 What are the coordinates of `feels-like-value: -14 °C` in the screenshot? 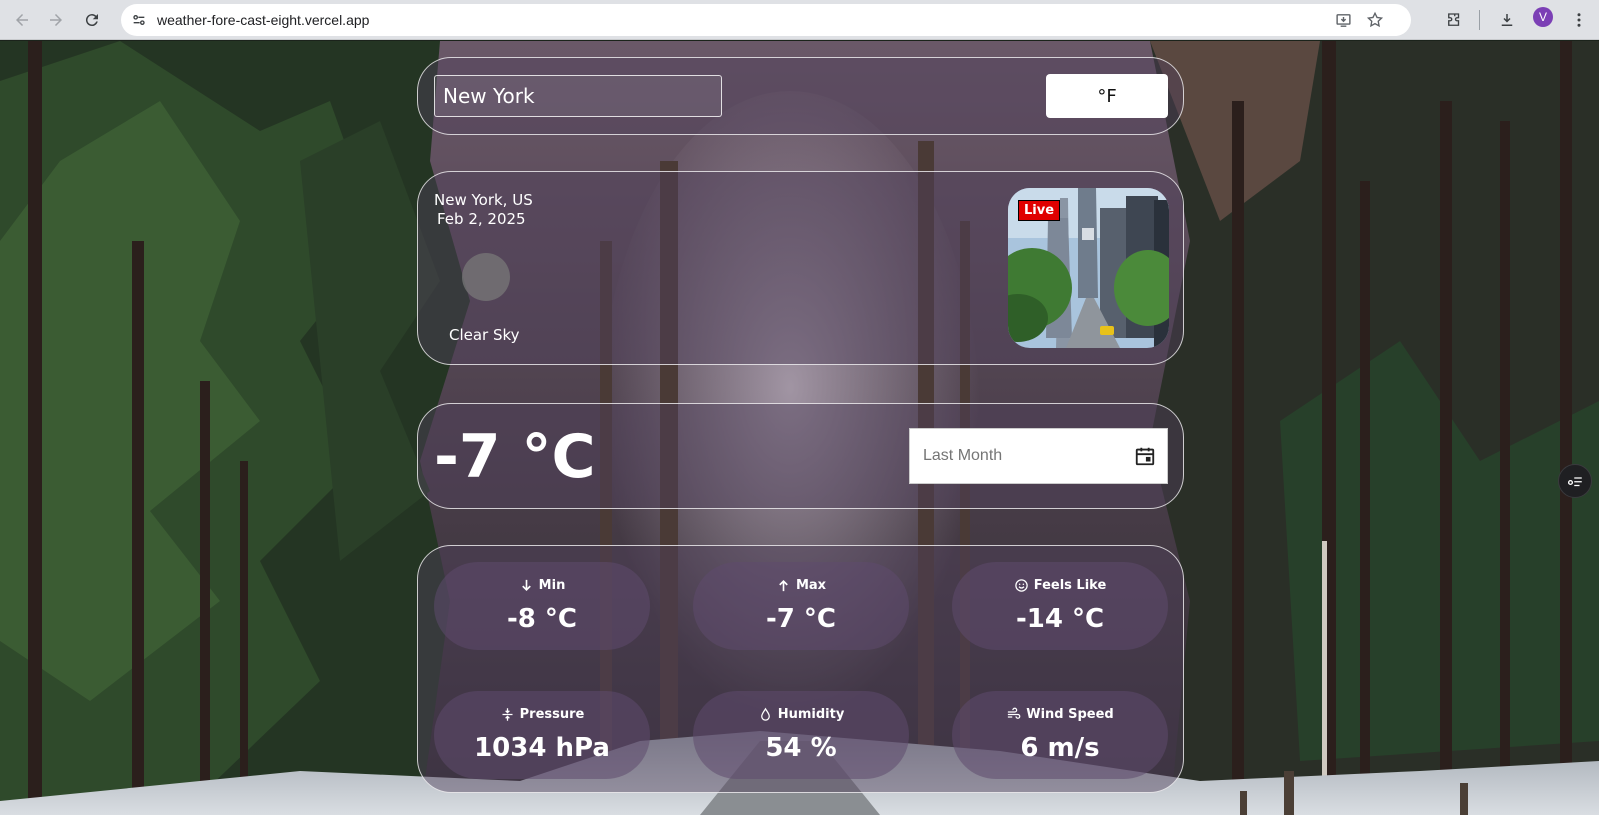 It's located at (1060, 619).